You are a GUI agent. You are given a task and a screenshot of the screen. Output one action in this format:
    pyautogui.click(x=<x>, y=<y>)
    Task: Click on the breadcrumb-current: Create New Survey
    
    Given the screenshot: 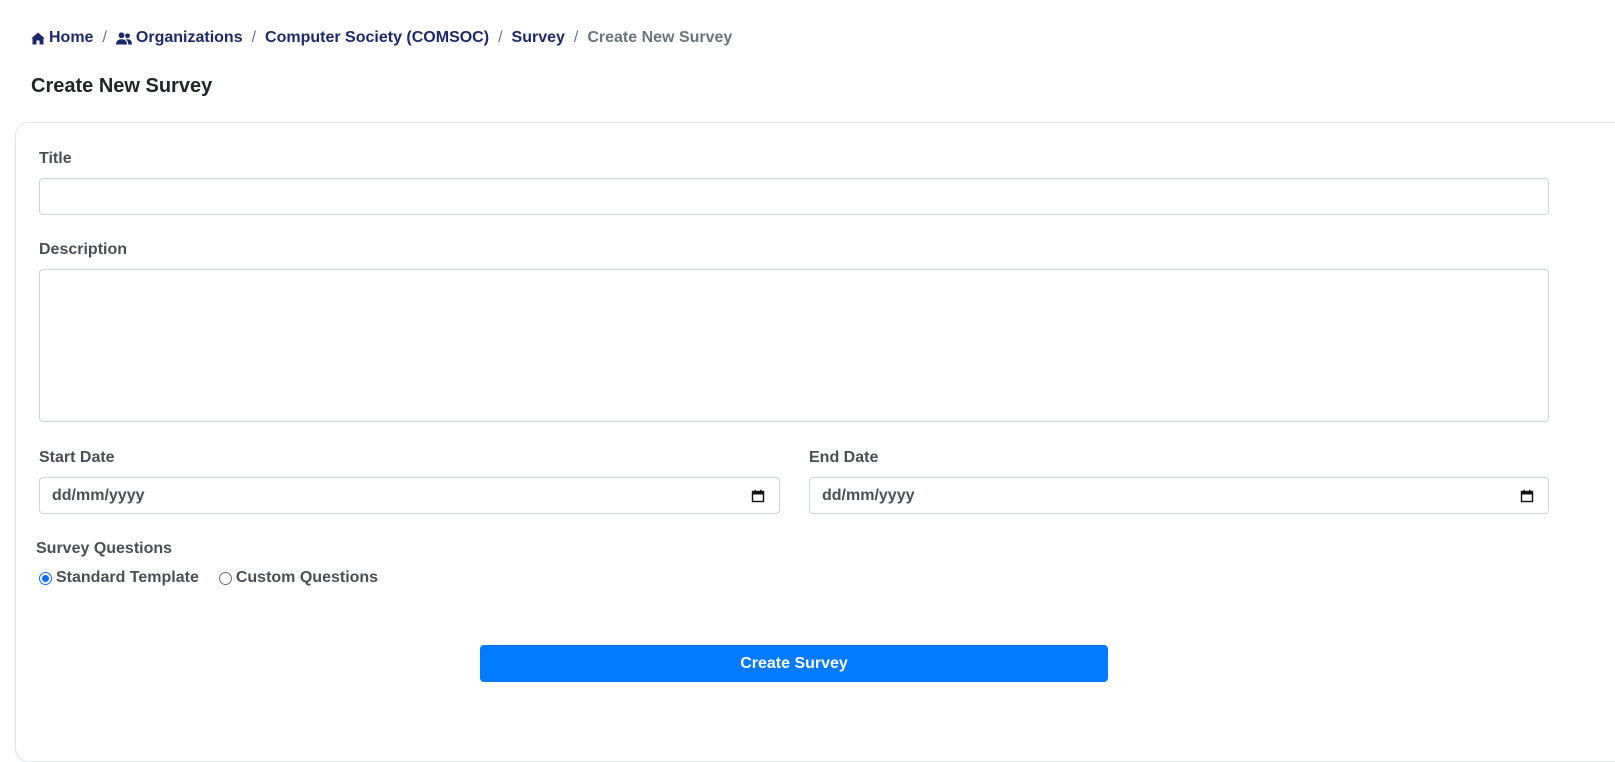 What is the action you would take?
    pyautogui.click(x=660, y=37)
    